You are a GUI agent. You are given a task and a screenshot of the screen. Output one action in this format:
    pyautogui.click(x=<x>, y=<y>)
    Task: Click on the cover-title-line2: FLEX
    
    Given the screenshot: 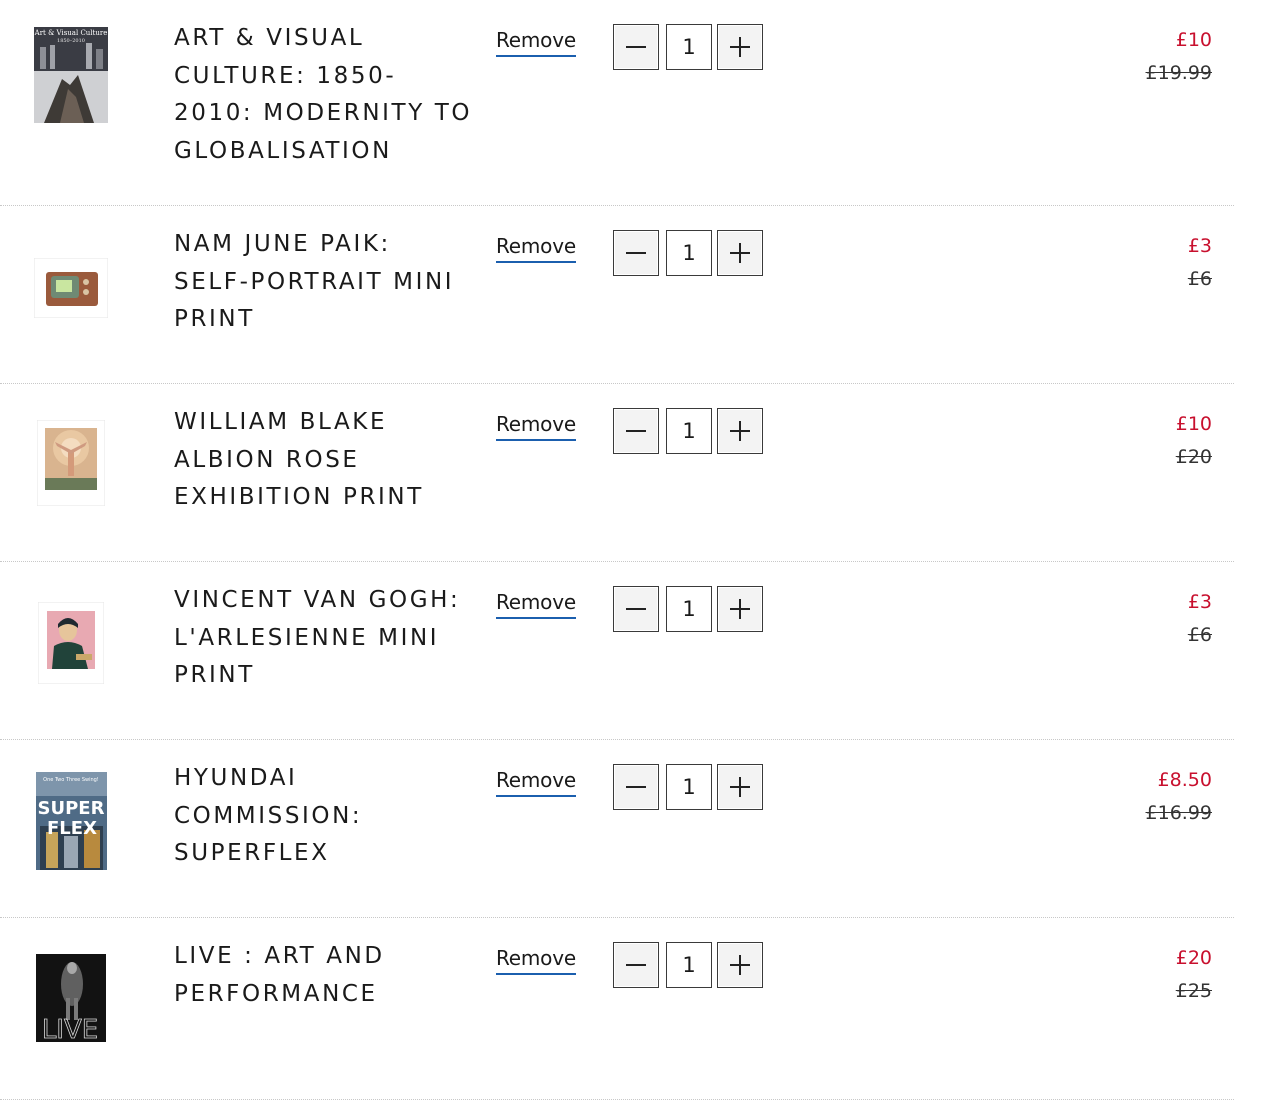 What is the action you would take?
    pyautogui.click(x=72, y=828)
    